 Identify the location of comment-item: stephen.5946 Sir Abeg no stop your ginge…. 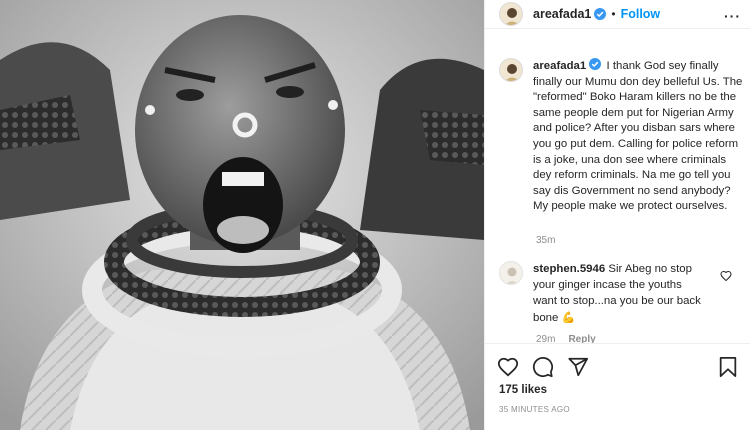
(624, 293).